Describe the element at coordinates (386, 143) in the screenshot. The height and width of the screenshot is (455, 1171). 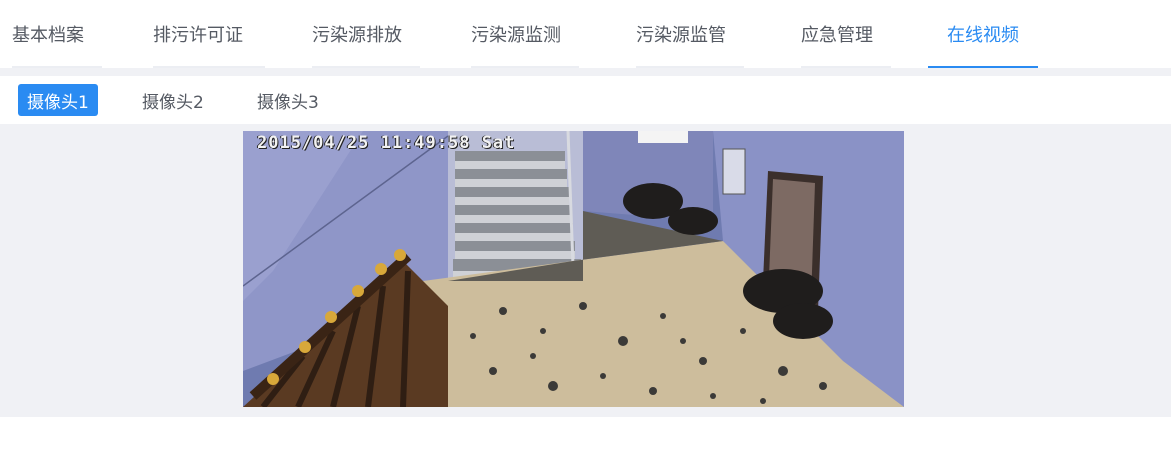
I see `video-timestamp-overlay: 2015/04/25 11:49:58 Sat` at that location.